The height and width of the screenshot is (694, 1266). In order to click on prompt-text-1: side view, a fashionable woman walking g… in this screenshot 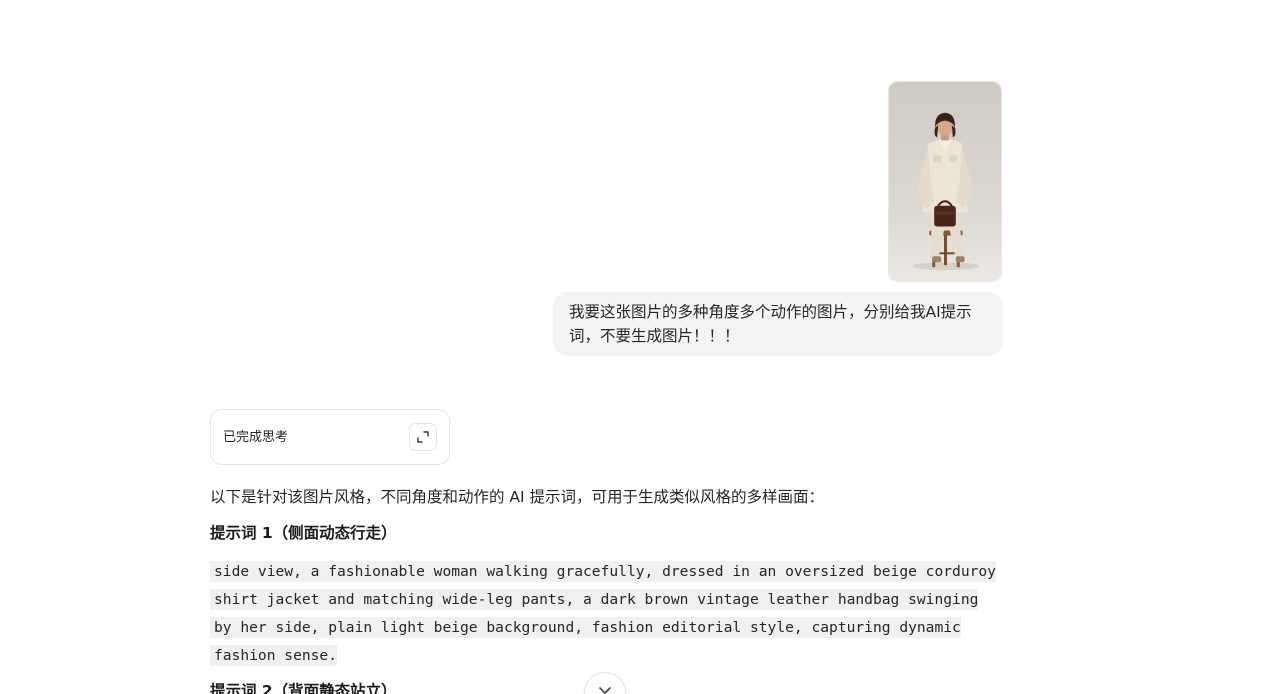, I will do `click(603, 613)`.